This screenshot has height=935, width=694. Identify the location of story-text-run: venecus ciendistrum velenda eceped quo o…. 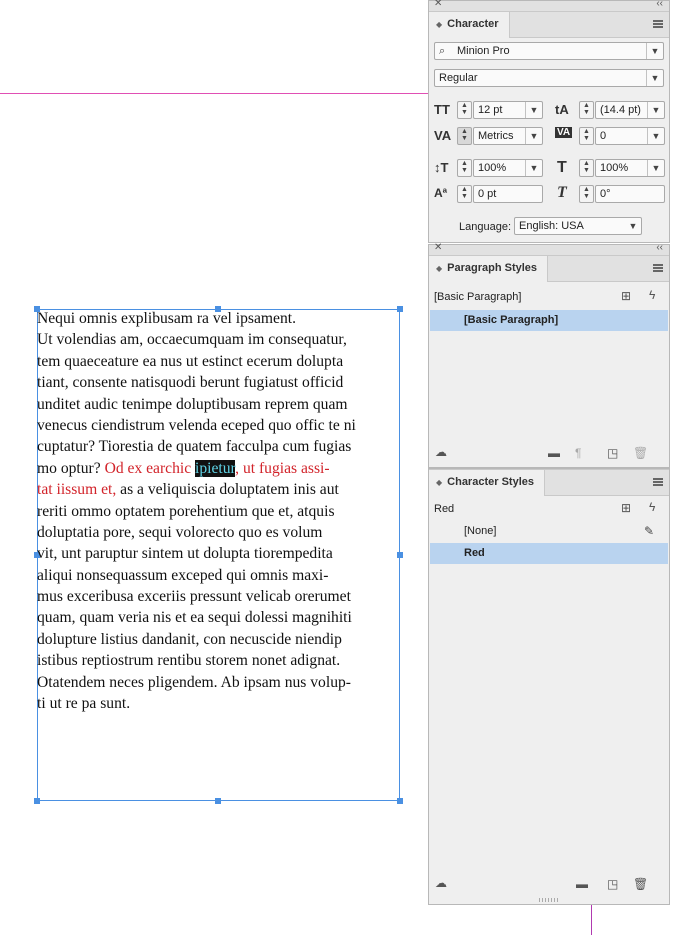
(196, 425).